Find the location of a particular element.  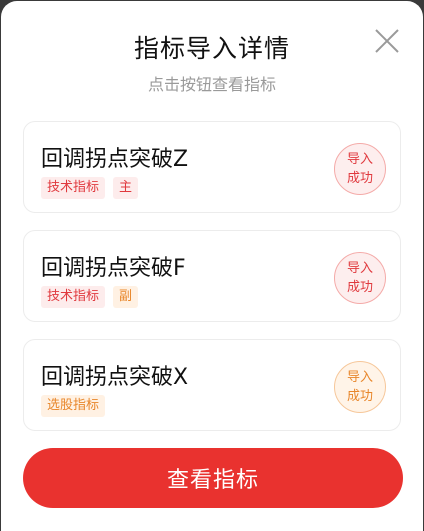

indicator-role-tag: 主 is located at coordinates (126, 188).